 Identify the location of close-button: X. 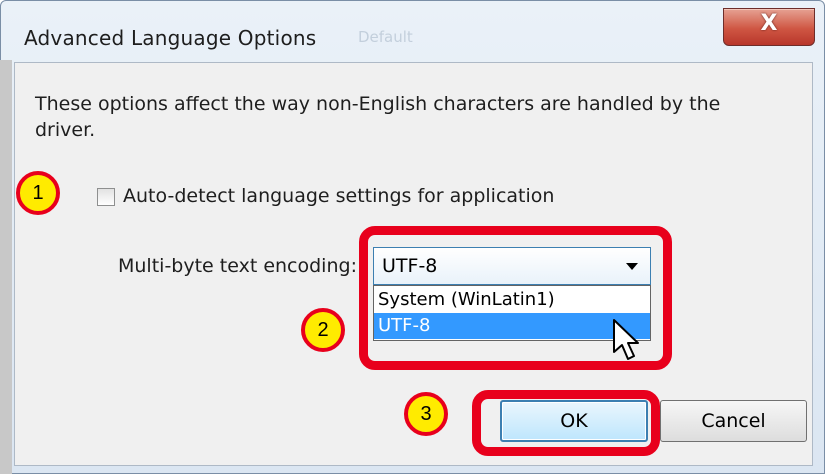
(769, 27).